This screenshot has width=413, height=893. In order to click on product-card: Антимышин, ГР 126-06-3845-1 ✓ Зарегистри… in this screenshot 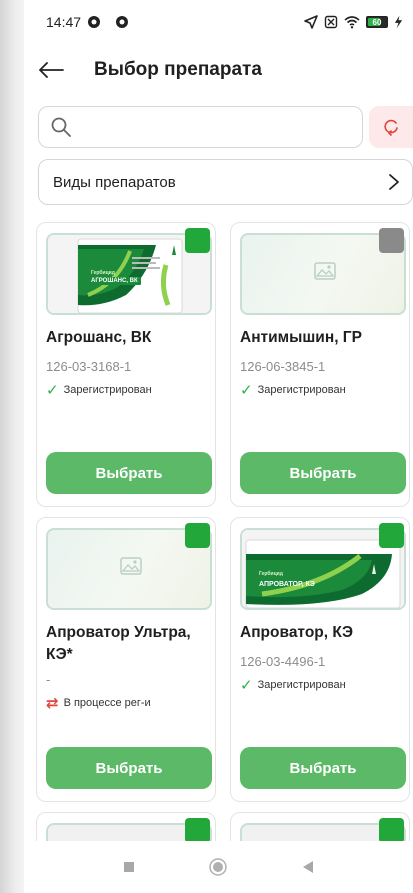, I will do `click(320, 364)`.